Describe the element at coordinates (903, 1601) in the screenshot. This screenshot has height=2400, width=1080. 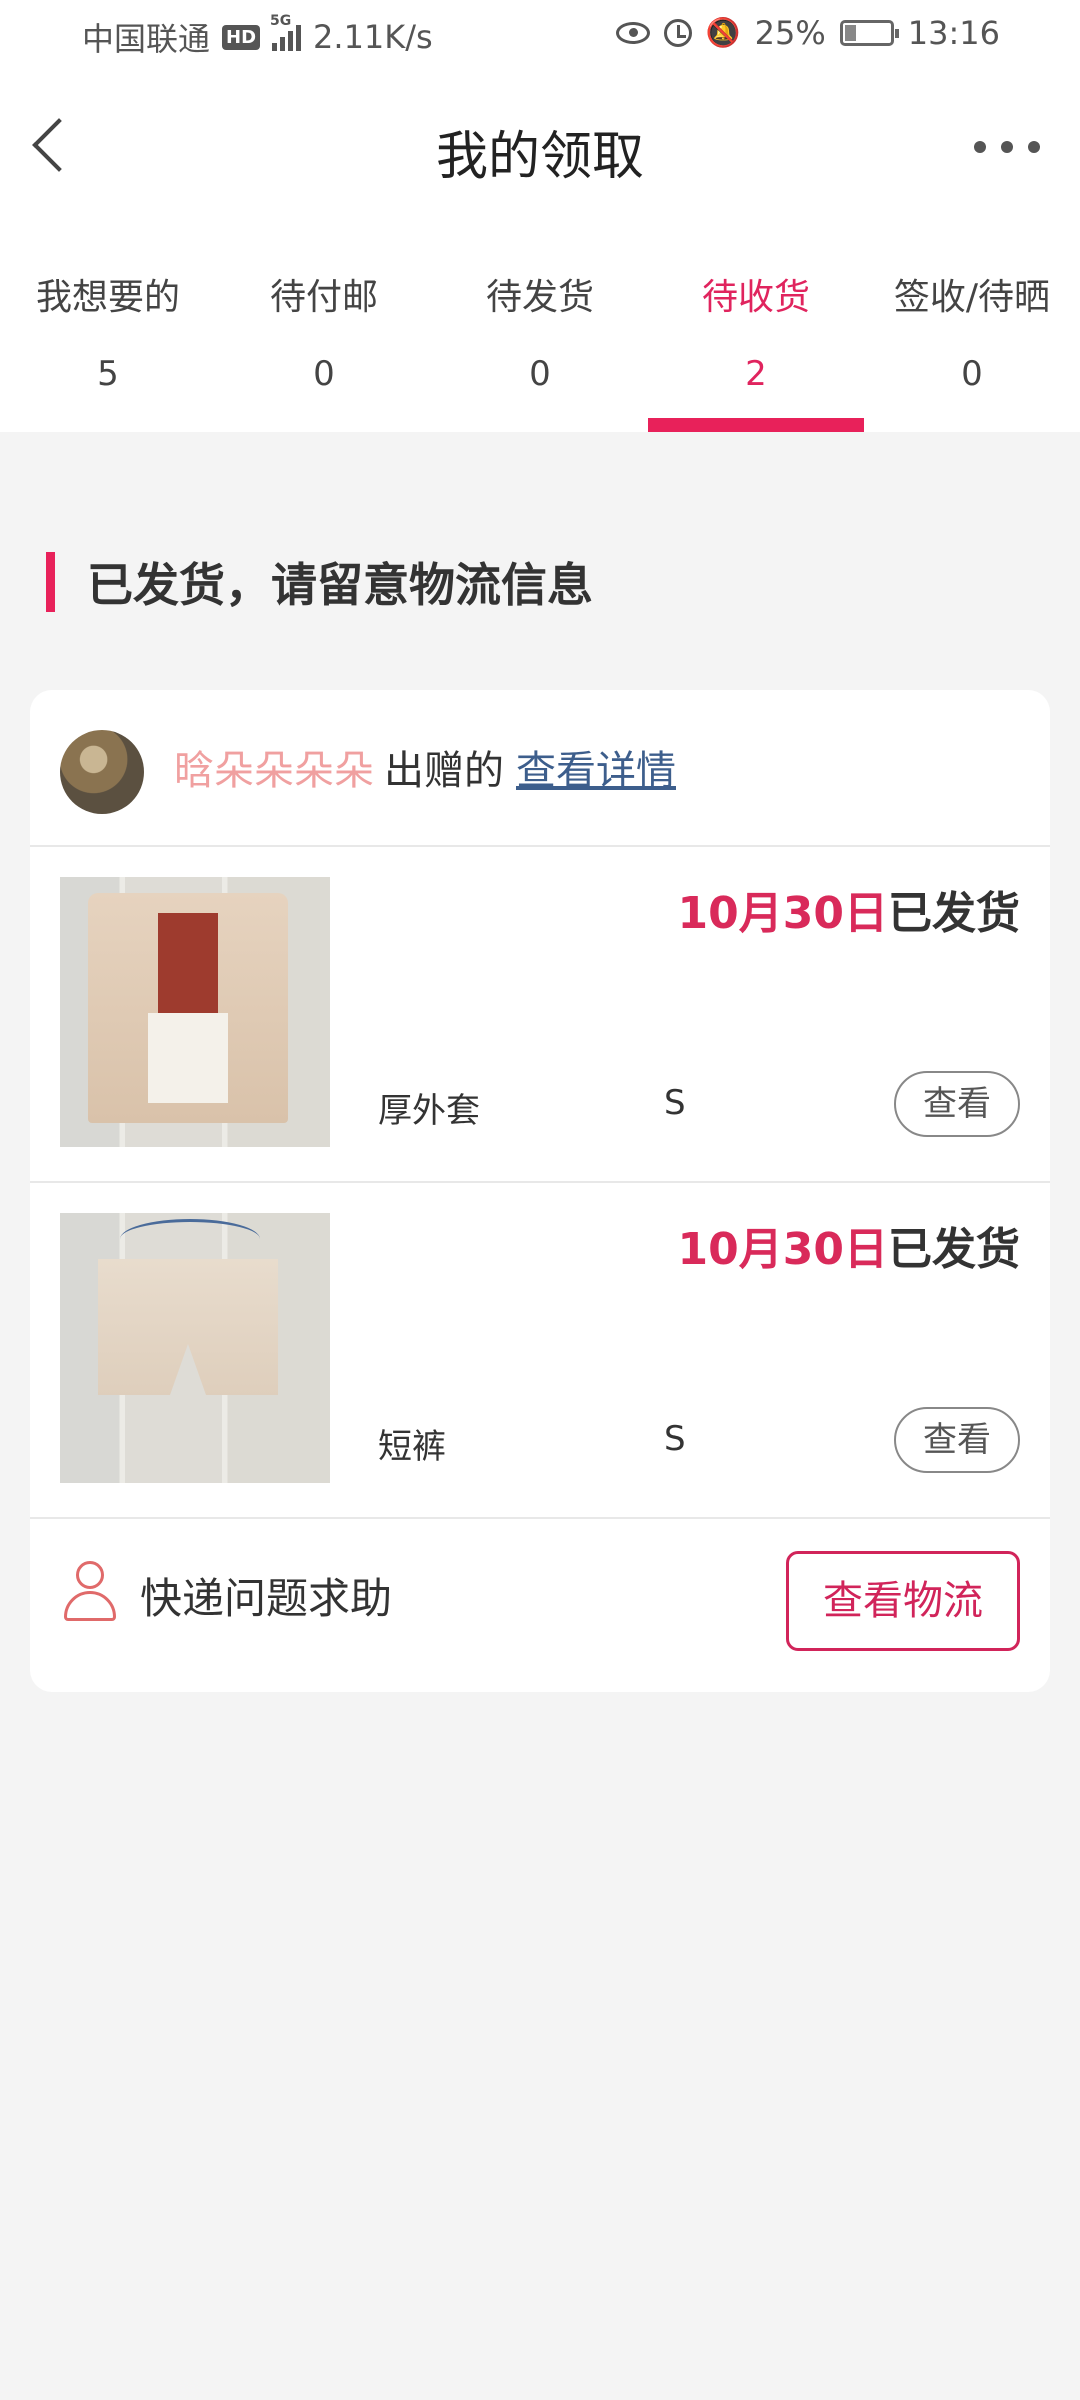
I see `view-logistics-button: 查看物流` at that location.